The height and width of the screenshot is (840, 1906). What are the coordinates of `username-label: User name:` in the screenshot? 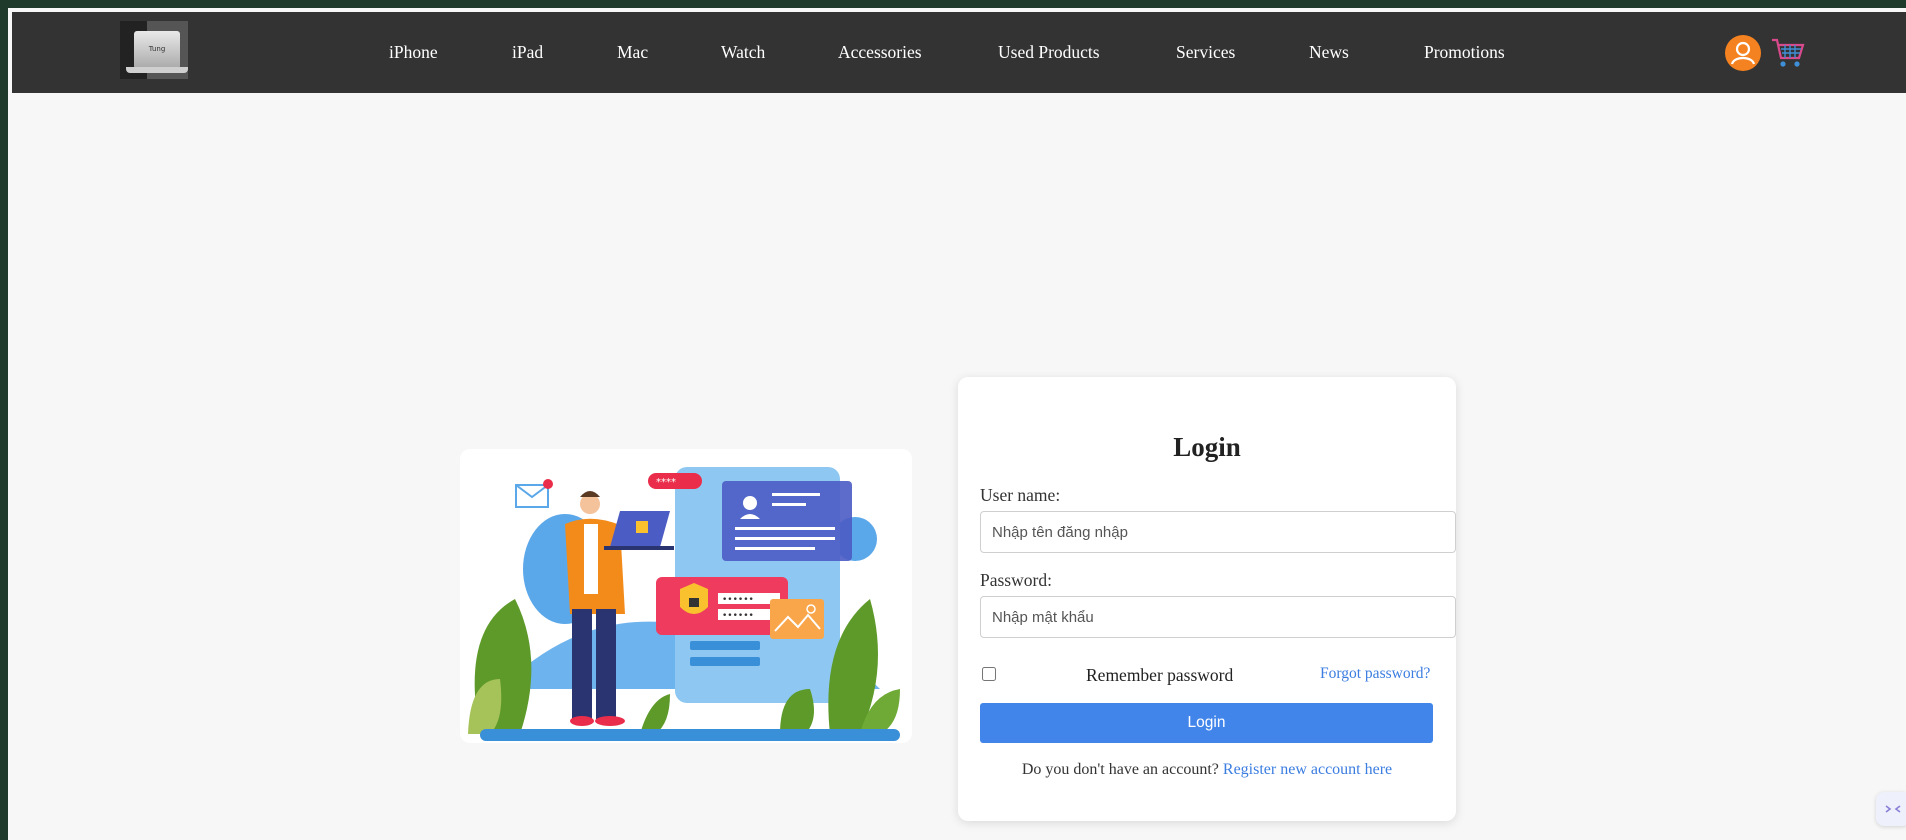 It's located at (1020, 495).